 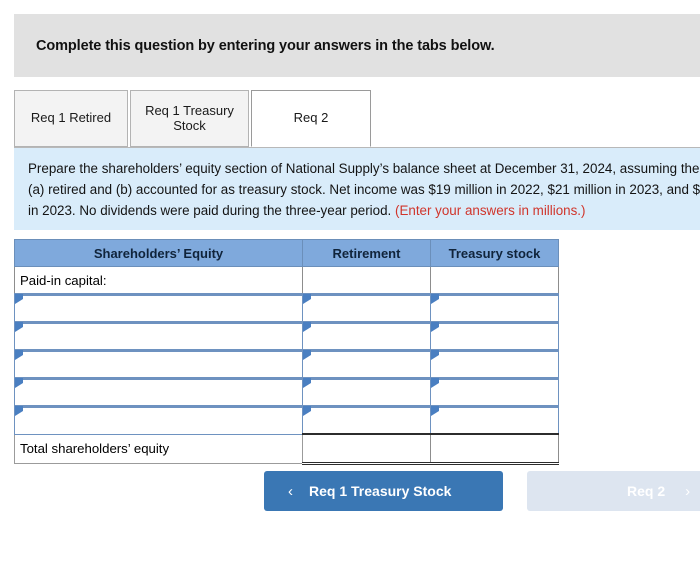 What do you see at coordinates (366, 280) in the screenshot?
I see `cell-retirement-paid-in-capital` at bounding box center [366, 280].